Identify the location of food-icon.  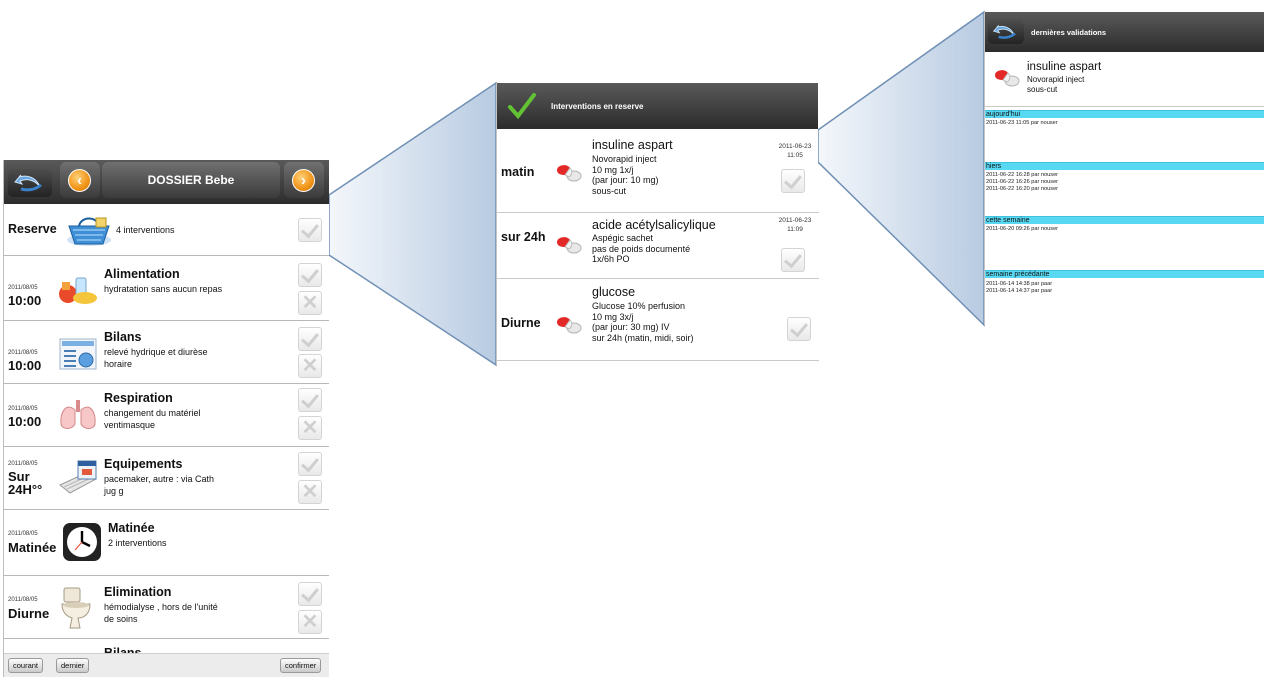
(78, 290).